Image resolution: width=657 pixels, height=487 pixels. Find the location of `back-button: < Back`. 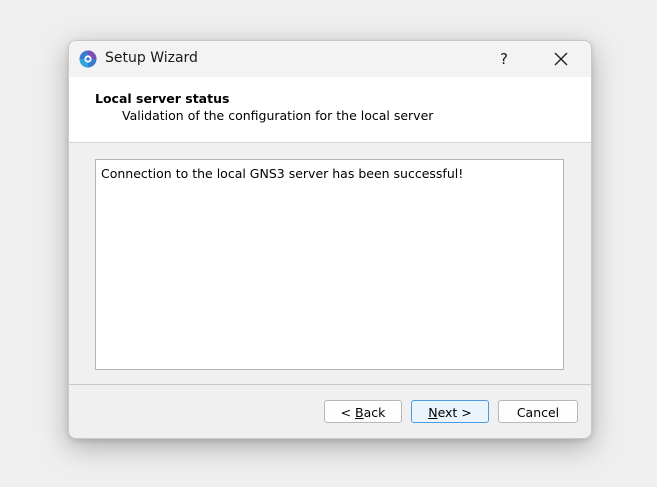

back-button: < Back is located at coordinates (363, 411).